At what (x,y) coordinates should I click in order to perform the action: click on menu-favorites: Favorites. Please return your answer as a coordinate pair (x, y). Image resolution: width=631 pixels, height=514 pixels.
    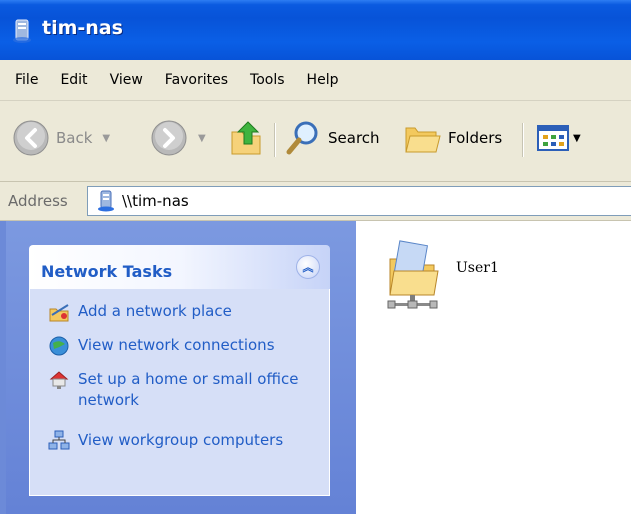
    Looking at the image, I should click on (196, 80).